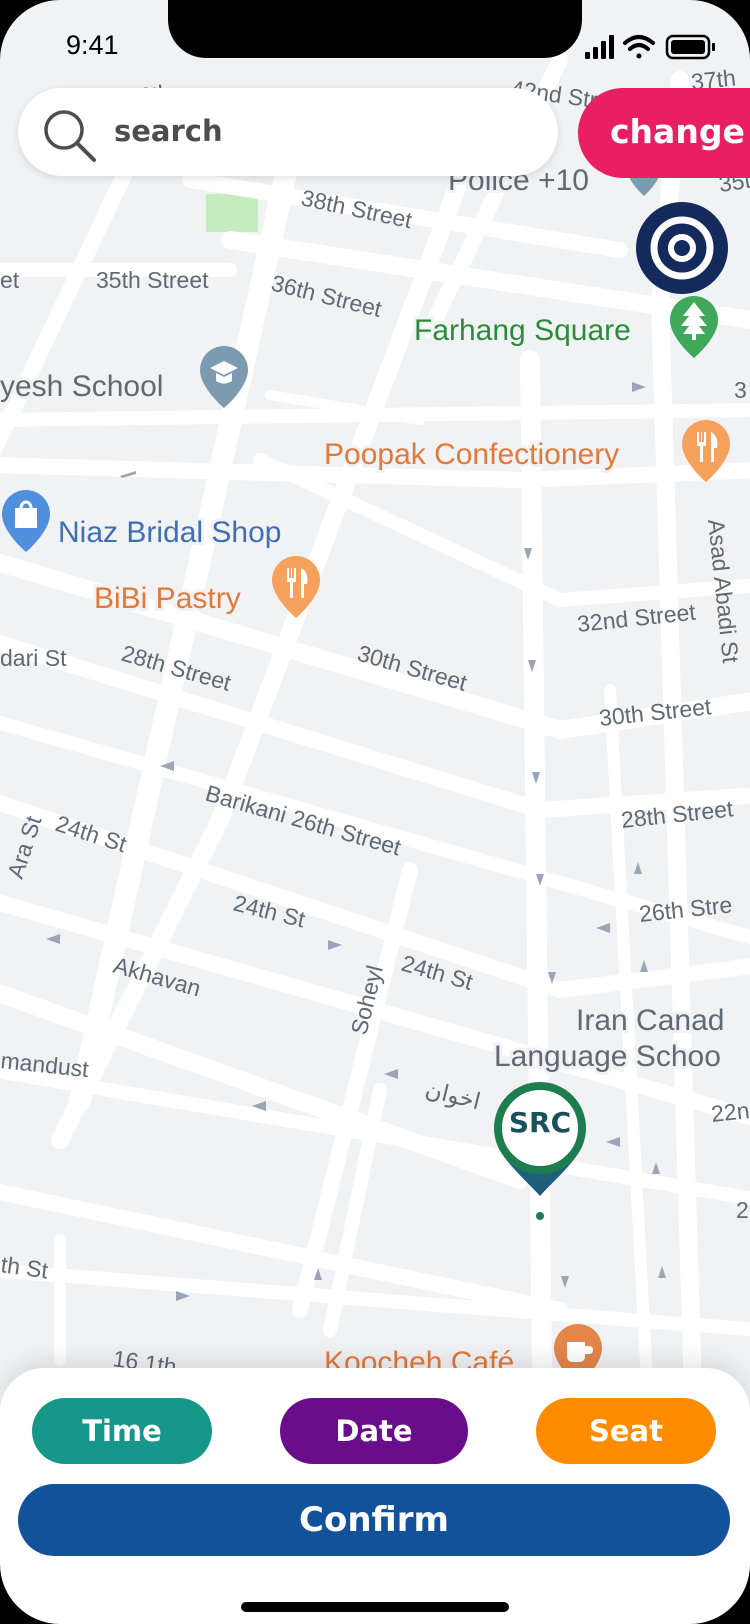 The height and width of the screenshot is (1624, 750). I want to click on target-icon, so click(682, 248).